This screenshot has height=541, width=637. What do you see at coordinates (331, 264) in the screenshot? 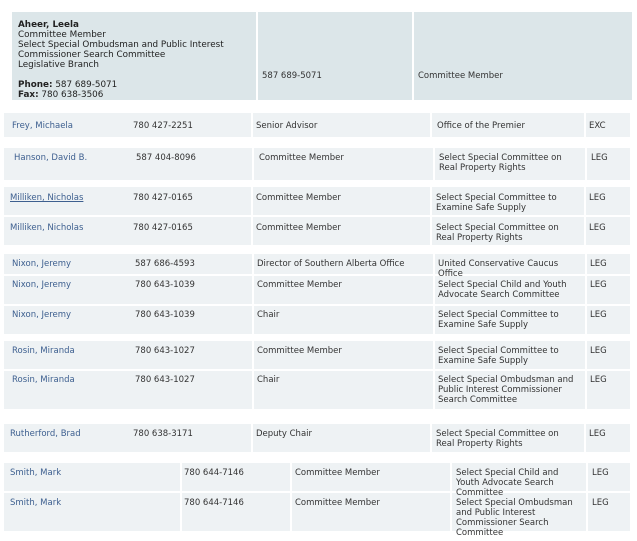
I see `role-cell: Director of Southern Alberta Office` at bounding box center [331, 264].